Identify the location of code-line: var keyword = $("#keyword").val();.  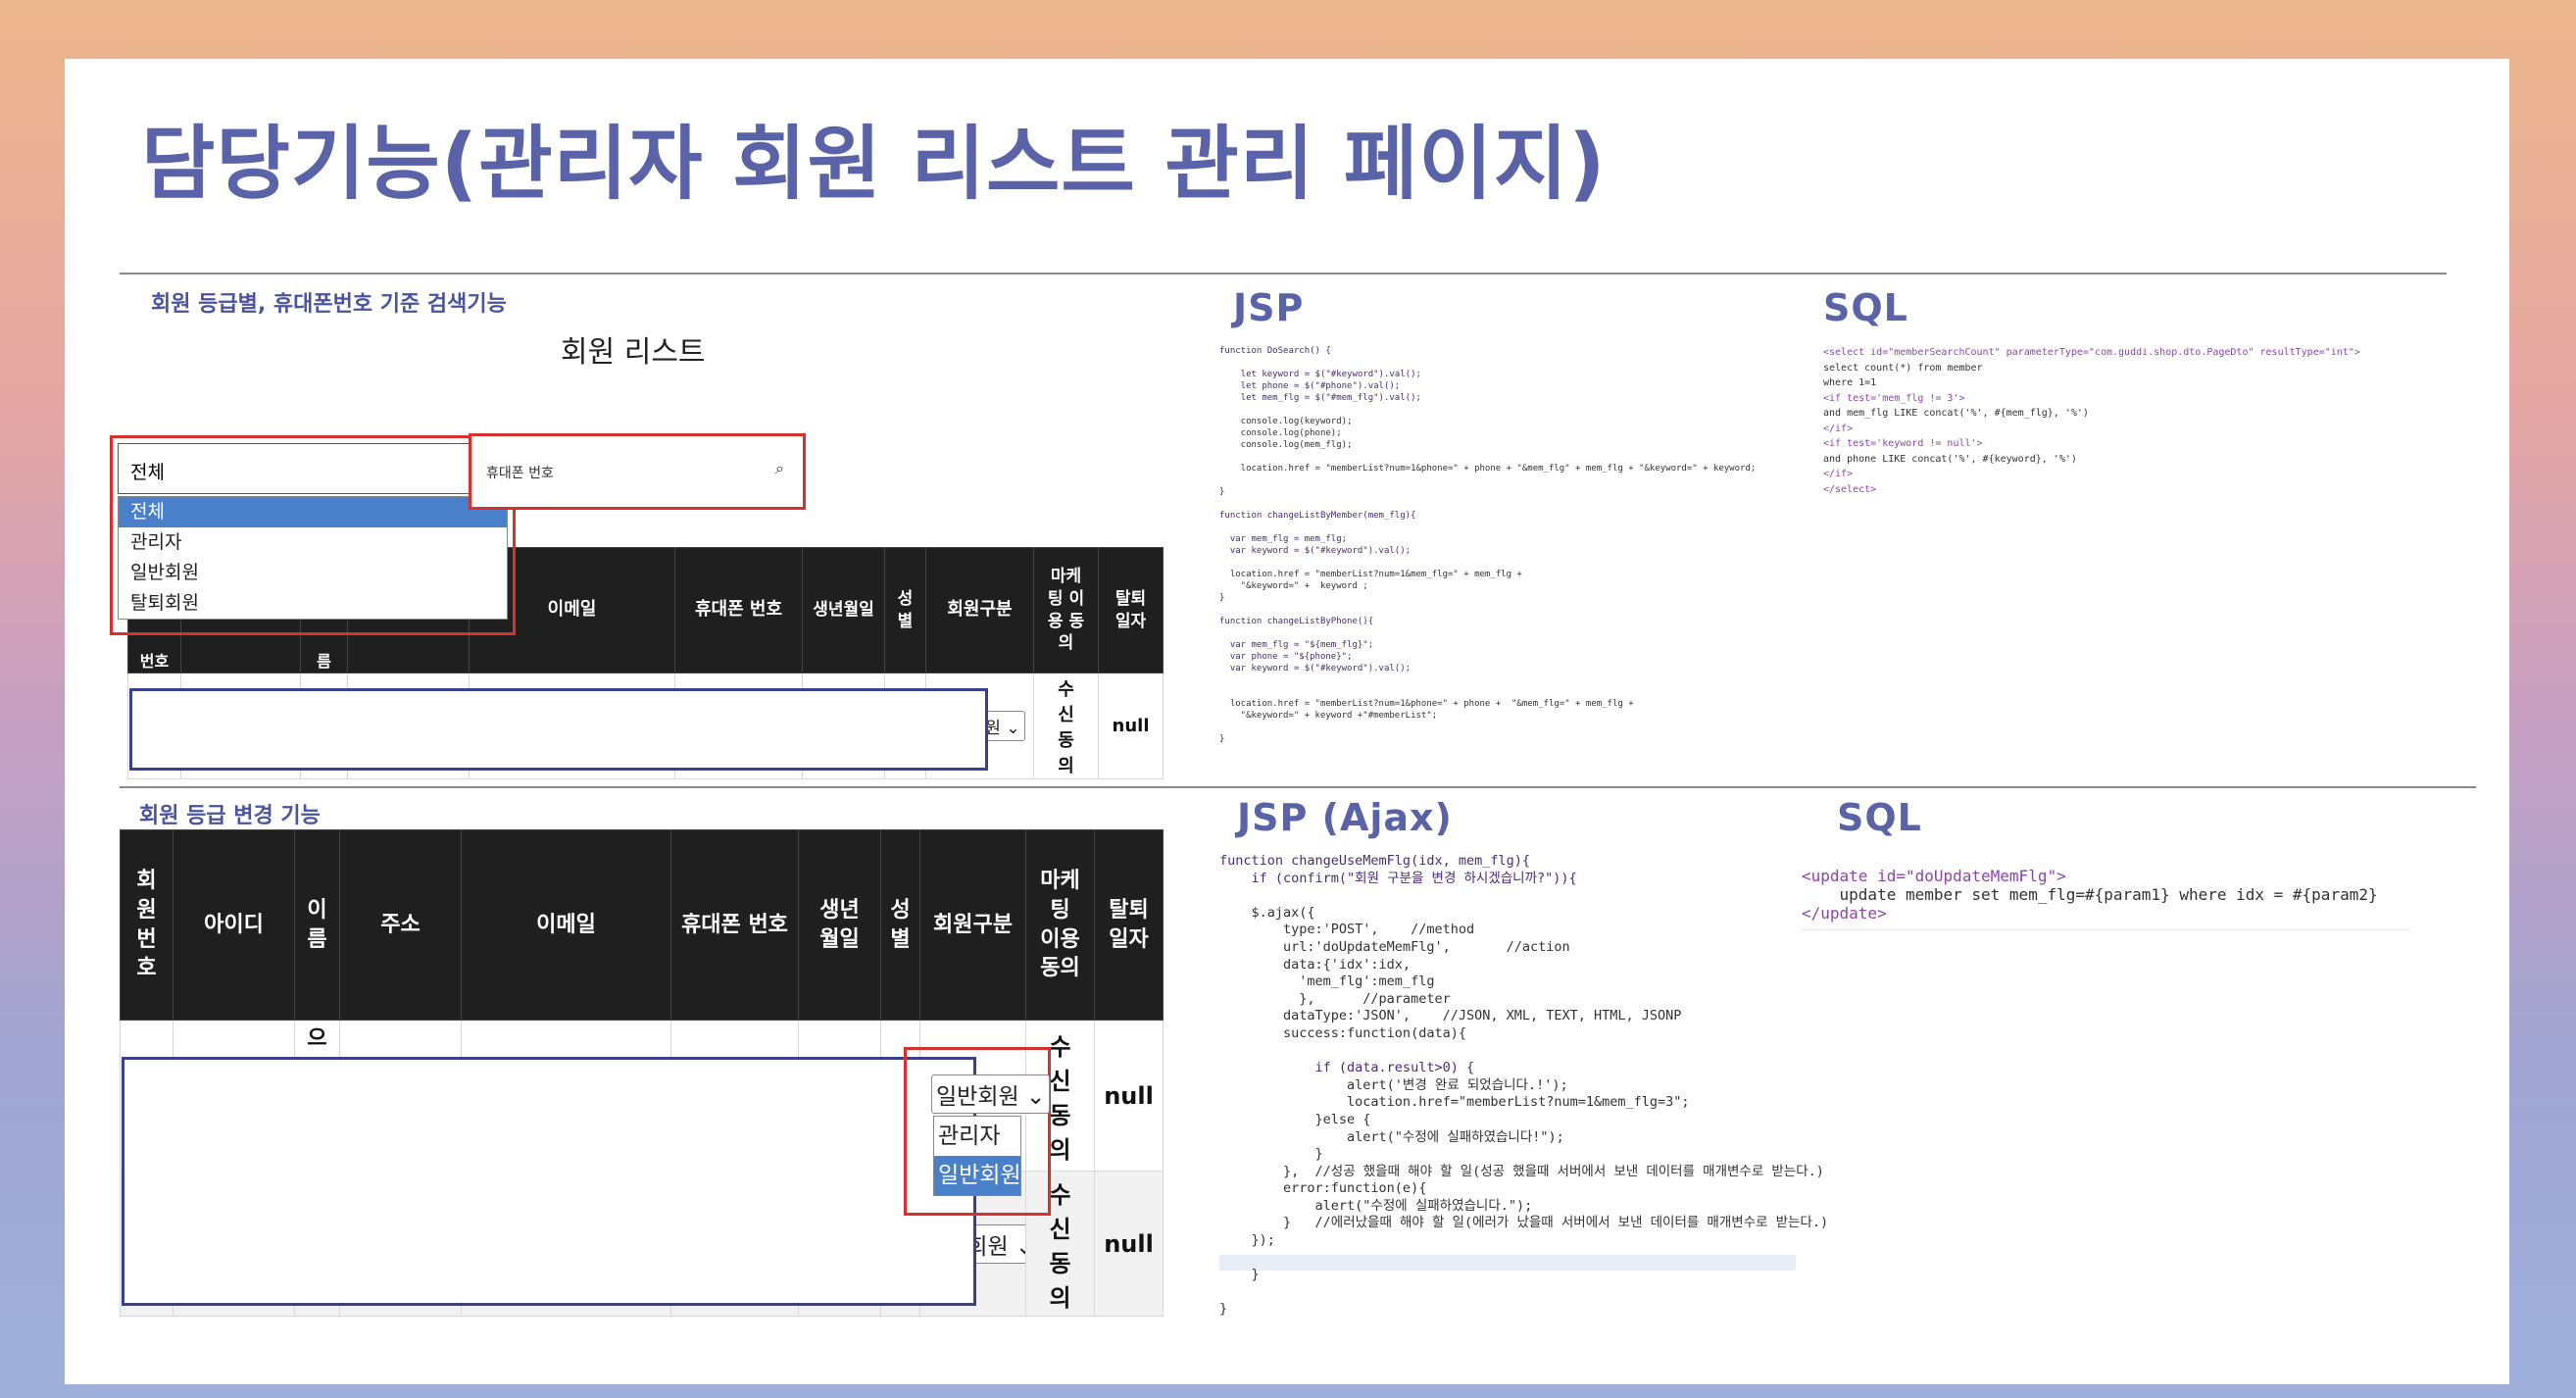
(1315, 551).